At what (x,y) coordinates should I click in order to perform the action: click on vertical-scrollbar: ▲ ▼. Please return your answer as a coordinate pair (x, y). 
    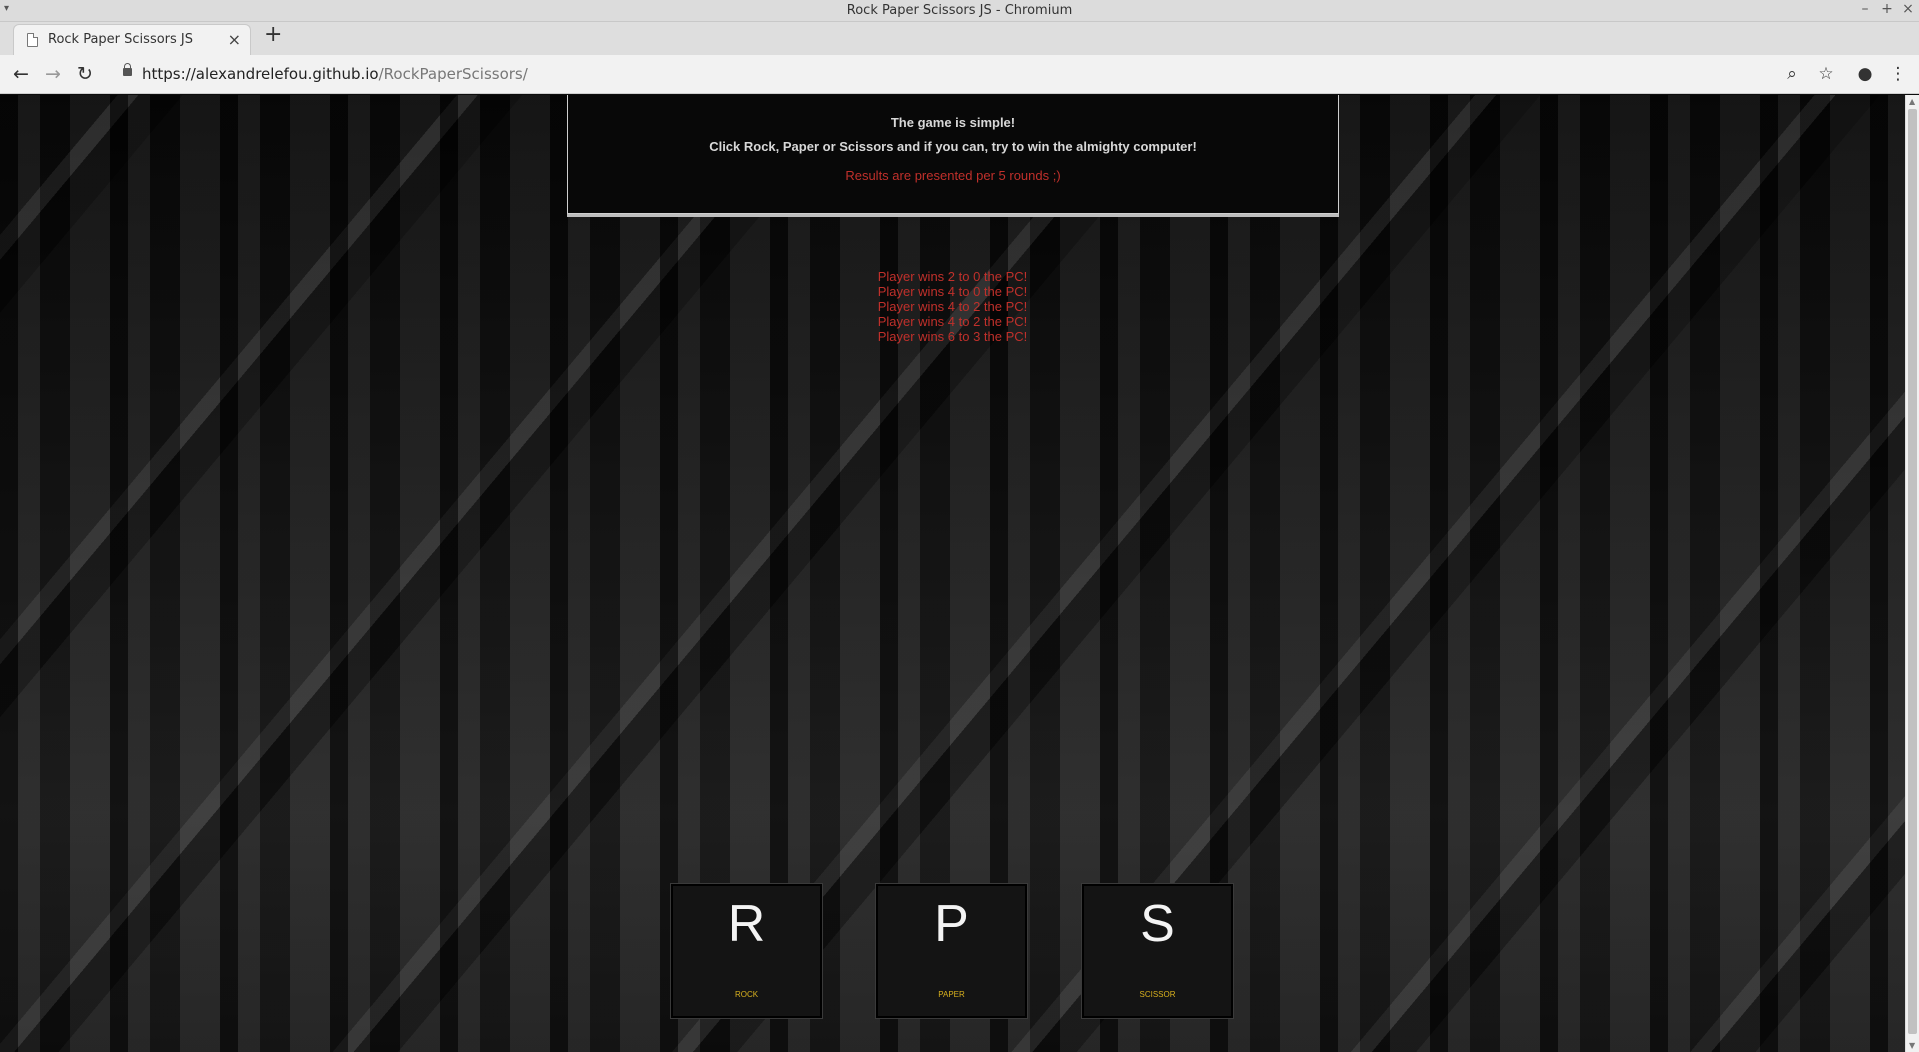
    Looking at the image, I should click on (1912, 573).